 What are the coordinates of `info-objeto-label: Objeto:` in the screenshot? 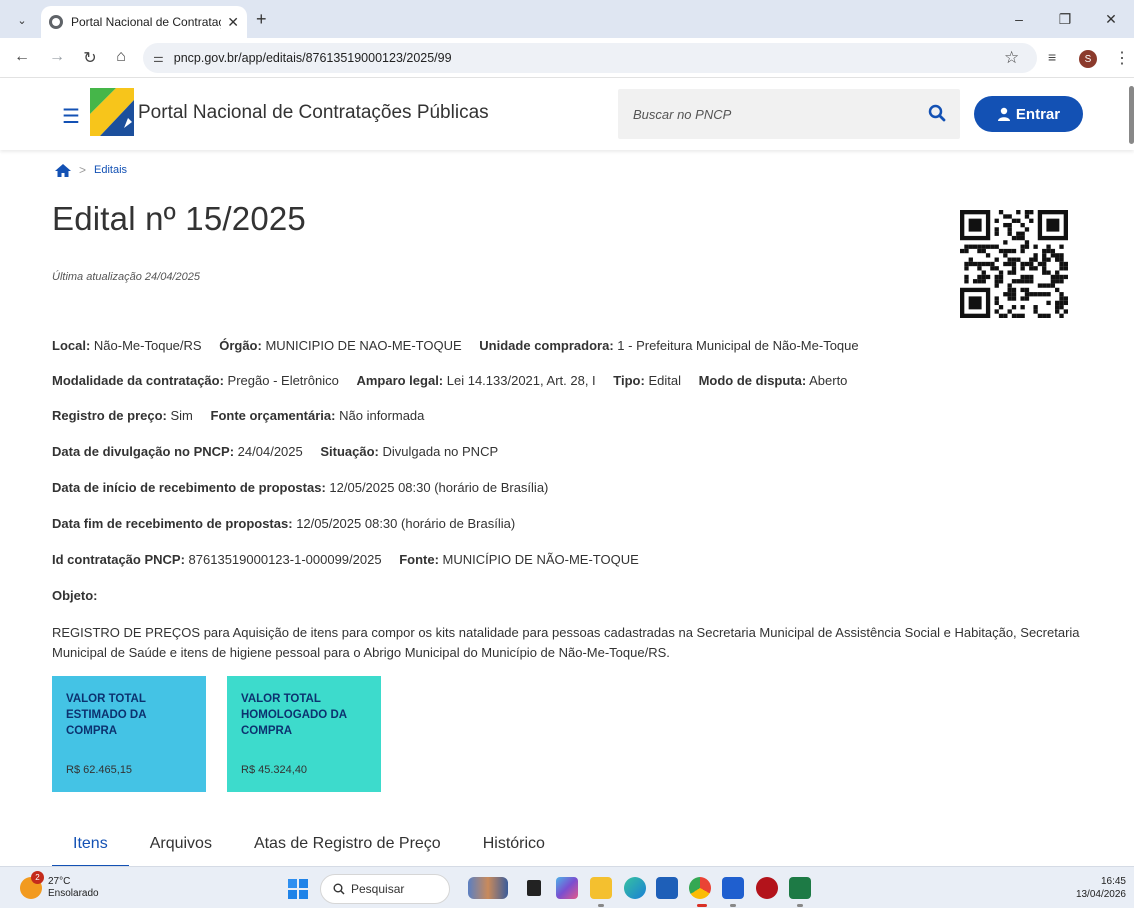 It's located at (75, 595).